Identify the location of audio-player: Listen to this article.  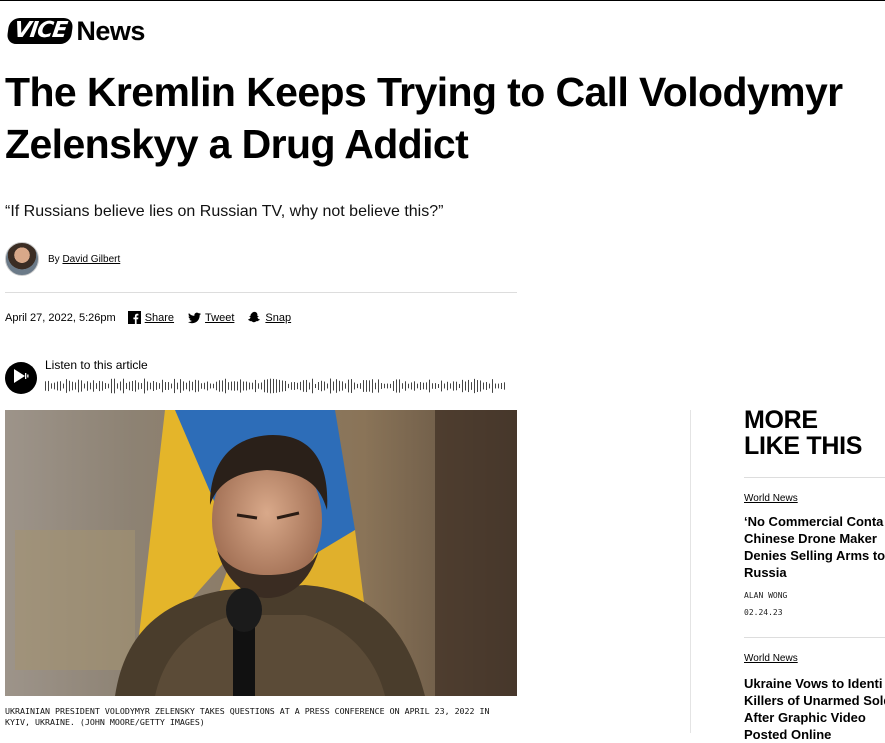
(260, 378).